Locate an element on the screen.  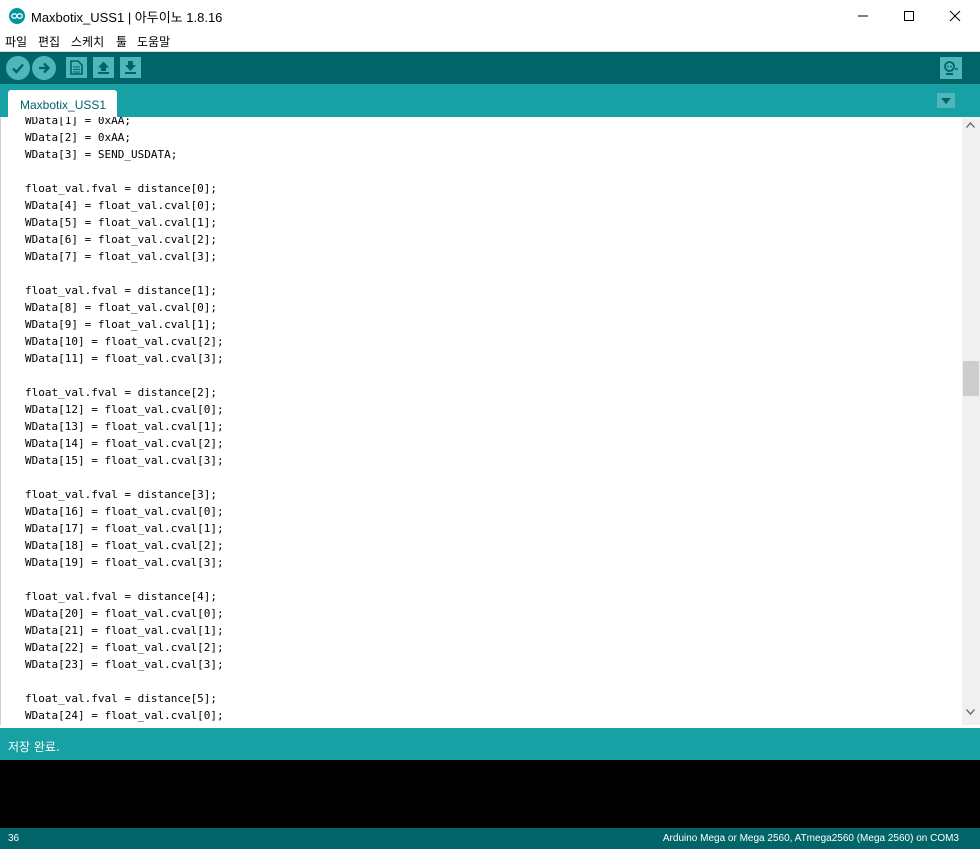
code-line: float_val.fval = distance[0]; is located at coordinates (121, 190).